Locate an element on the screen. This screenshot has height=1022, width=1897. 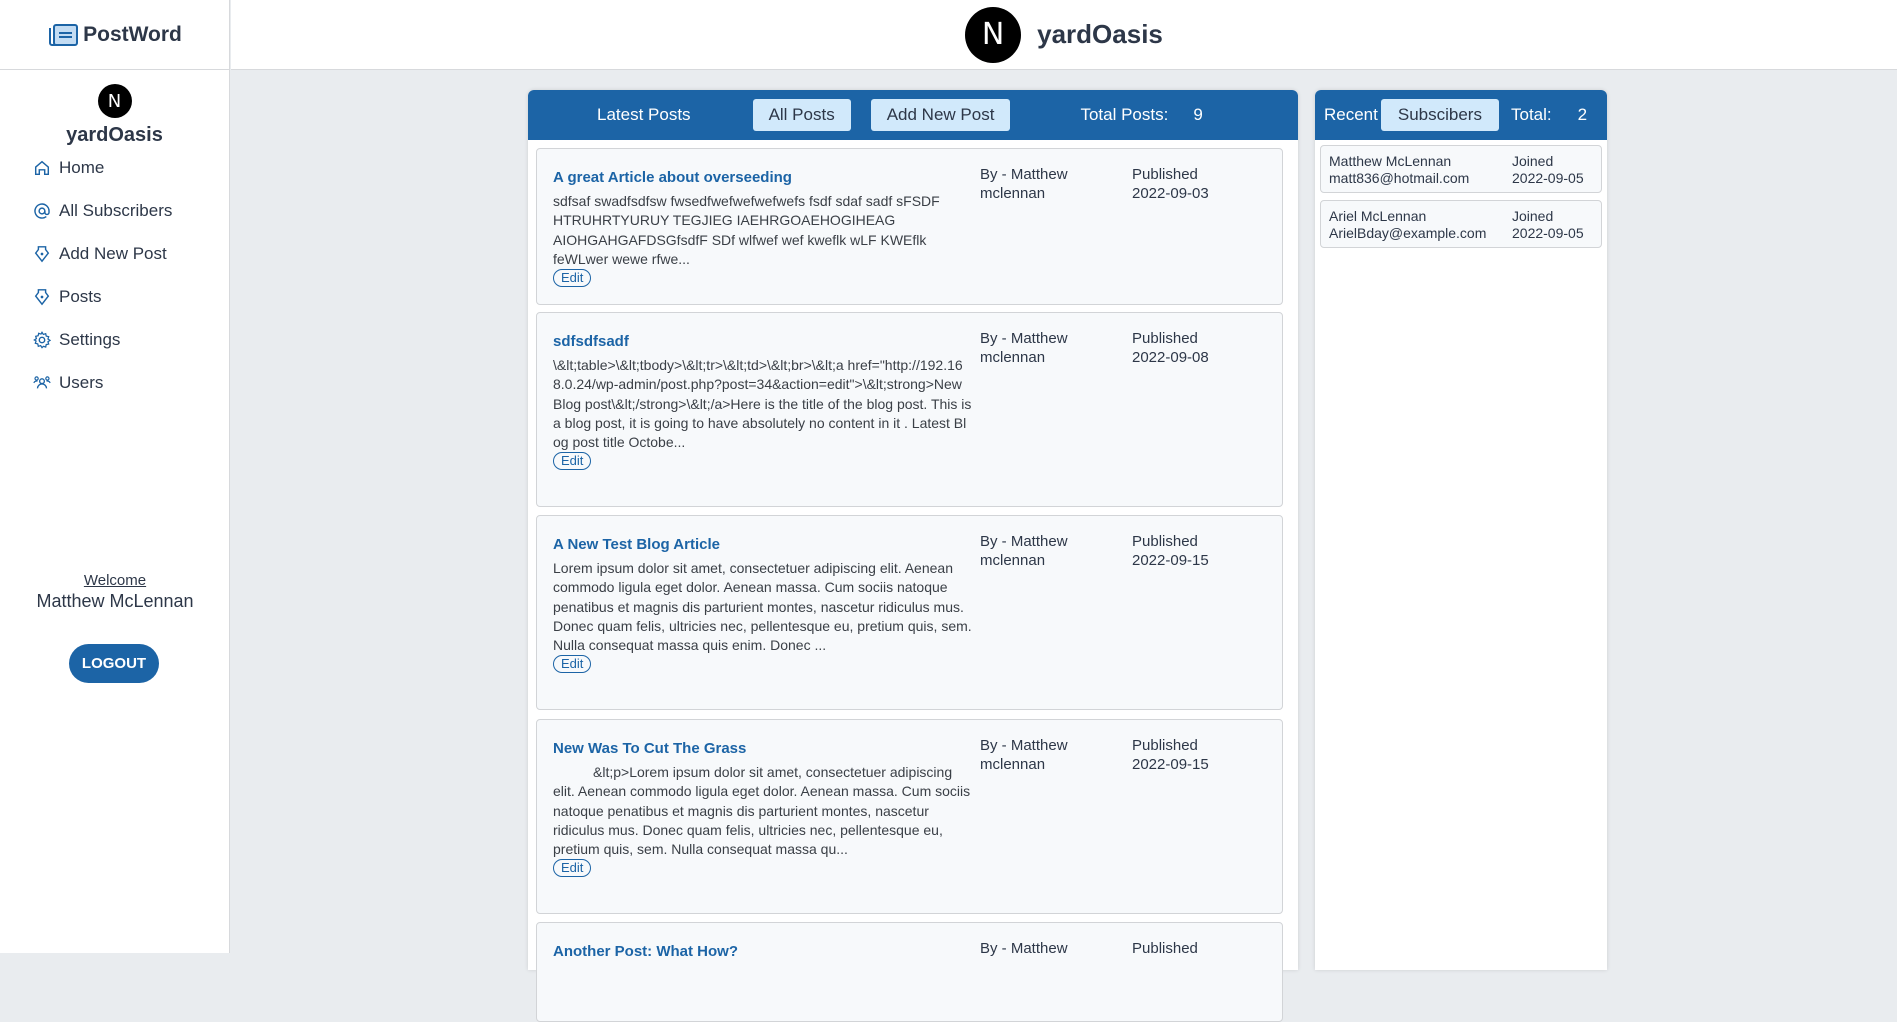
welcome-block: Welcome Matthew McLennan is located at coordinates (115, 592).